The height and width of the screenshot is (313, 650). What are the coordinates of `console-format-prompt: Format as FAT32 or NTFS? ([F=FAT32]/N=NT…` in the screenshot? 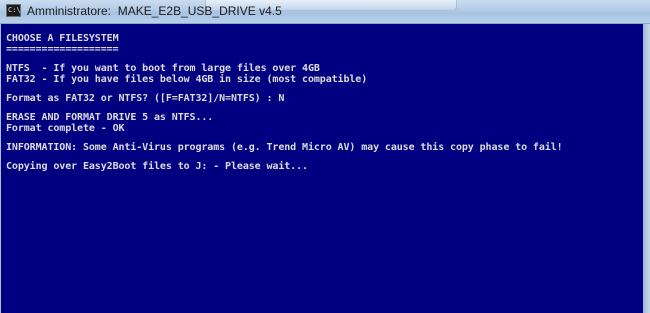 It's located at (145, 98).